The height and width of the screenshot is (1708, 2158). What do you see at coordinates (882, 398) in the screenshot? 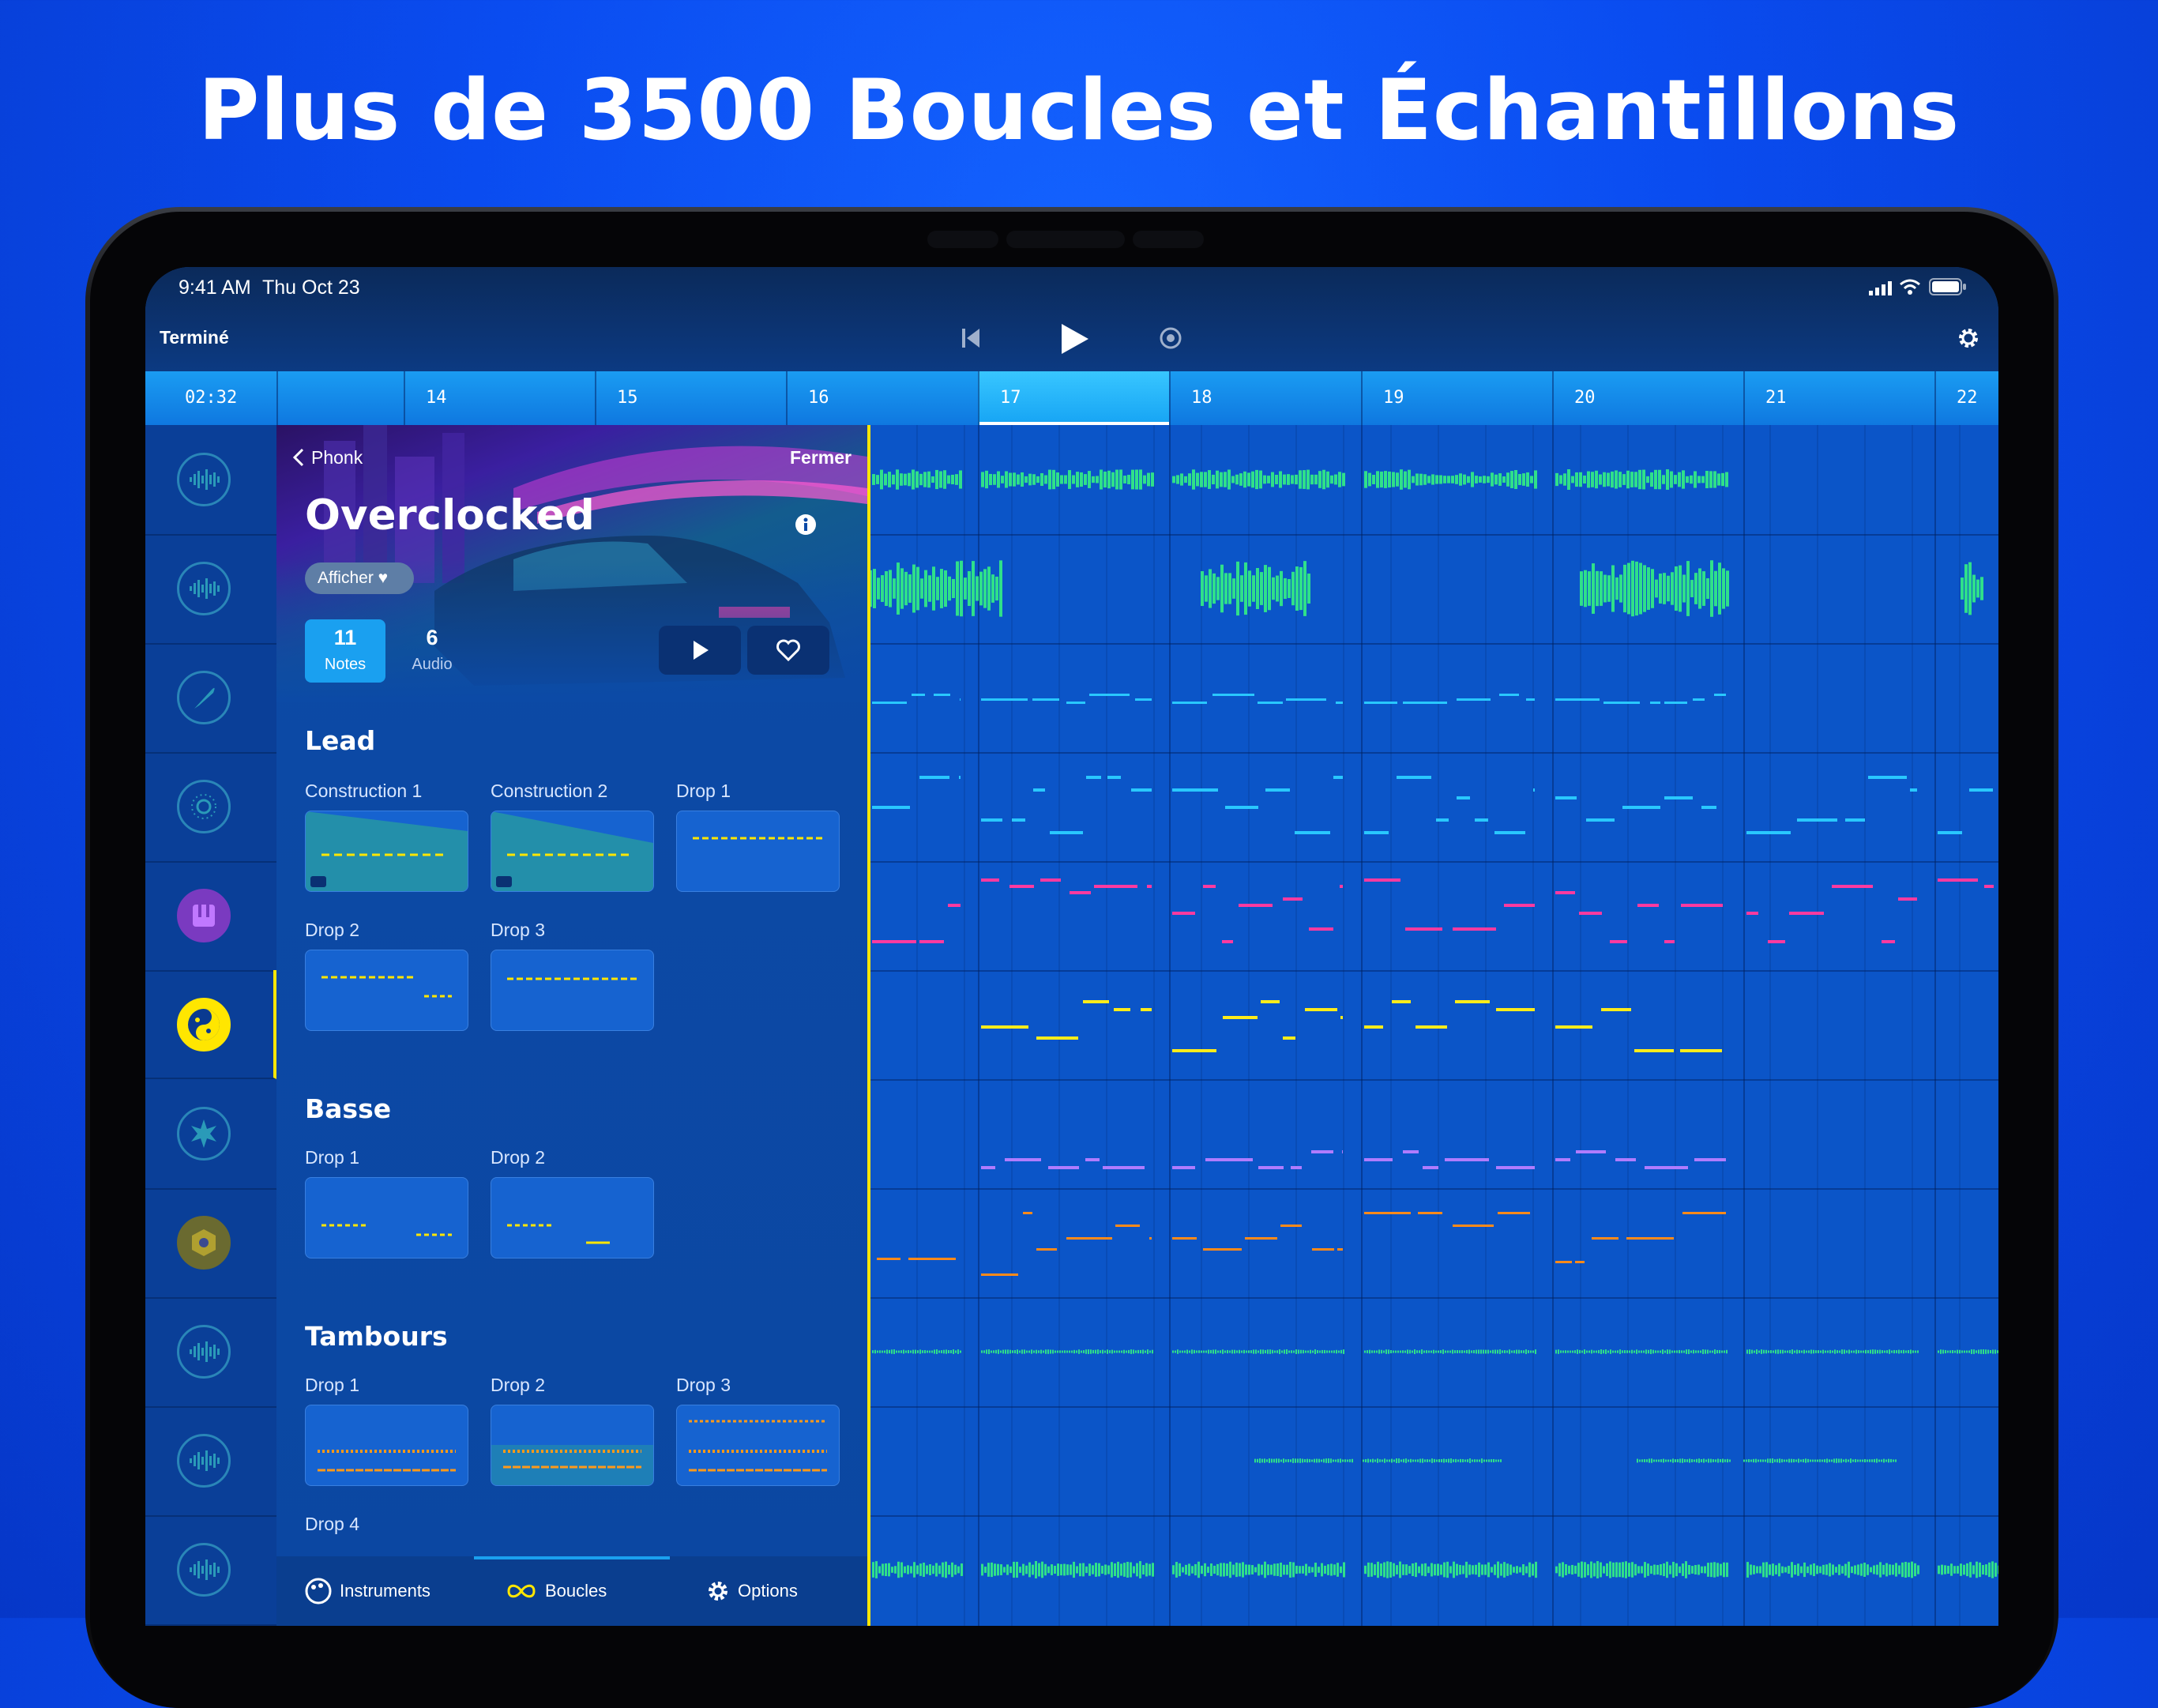
I see `ruler-bar: 16` at bounding box center [882, 398].